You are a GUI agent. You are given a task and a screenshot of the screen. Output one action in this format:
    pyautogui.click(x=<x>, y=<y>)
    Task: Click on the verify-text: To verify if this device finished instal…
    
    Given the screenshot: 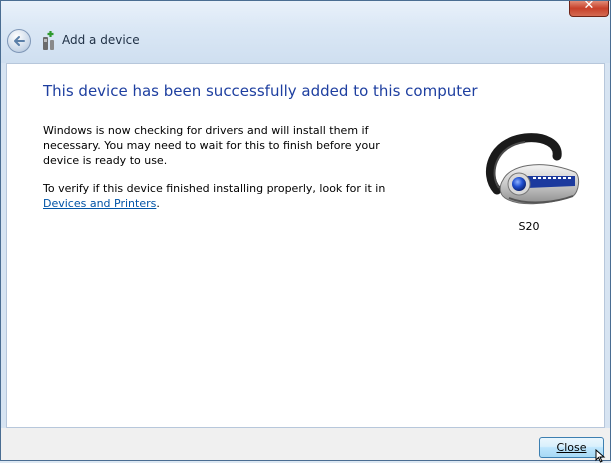 What is the action you would take?
    pyautogui.click(x=214, y=188)
    